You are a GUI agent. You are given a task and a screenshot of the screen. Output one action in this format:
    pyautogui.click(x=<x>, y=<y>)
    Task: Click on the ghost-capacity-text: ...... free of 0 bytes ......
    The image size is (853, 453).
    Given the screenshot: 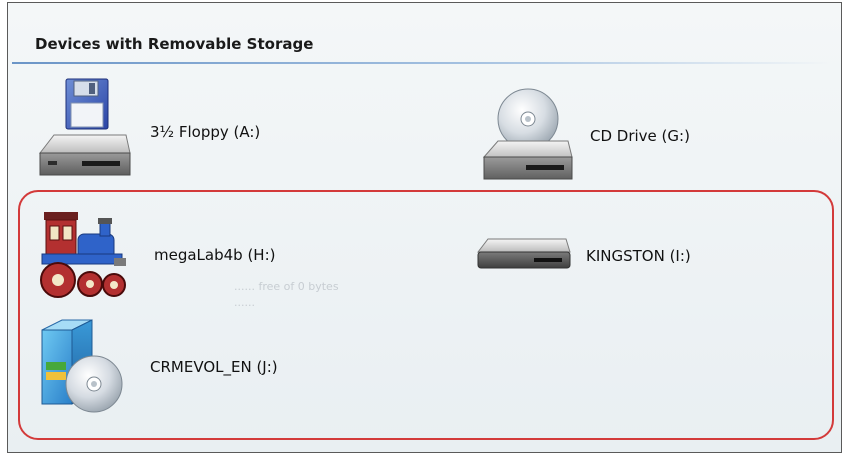 What is the action you would take?
    pyautogui.click(x=286, y=294)
    